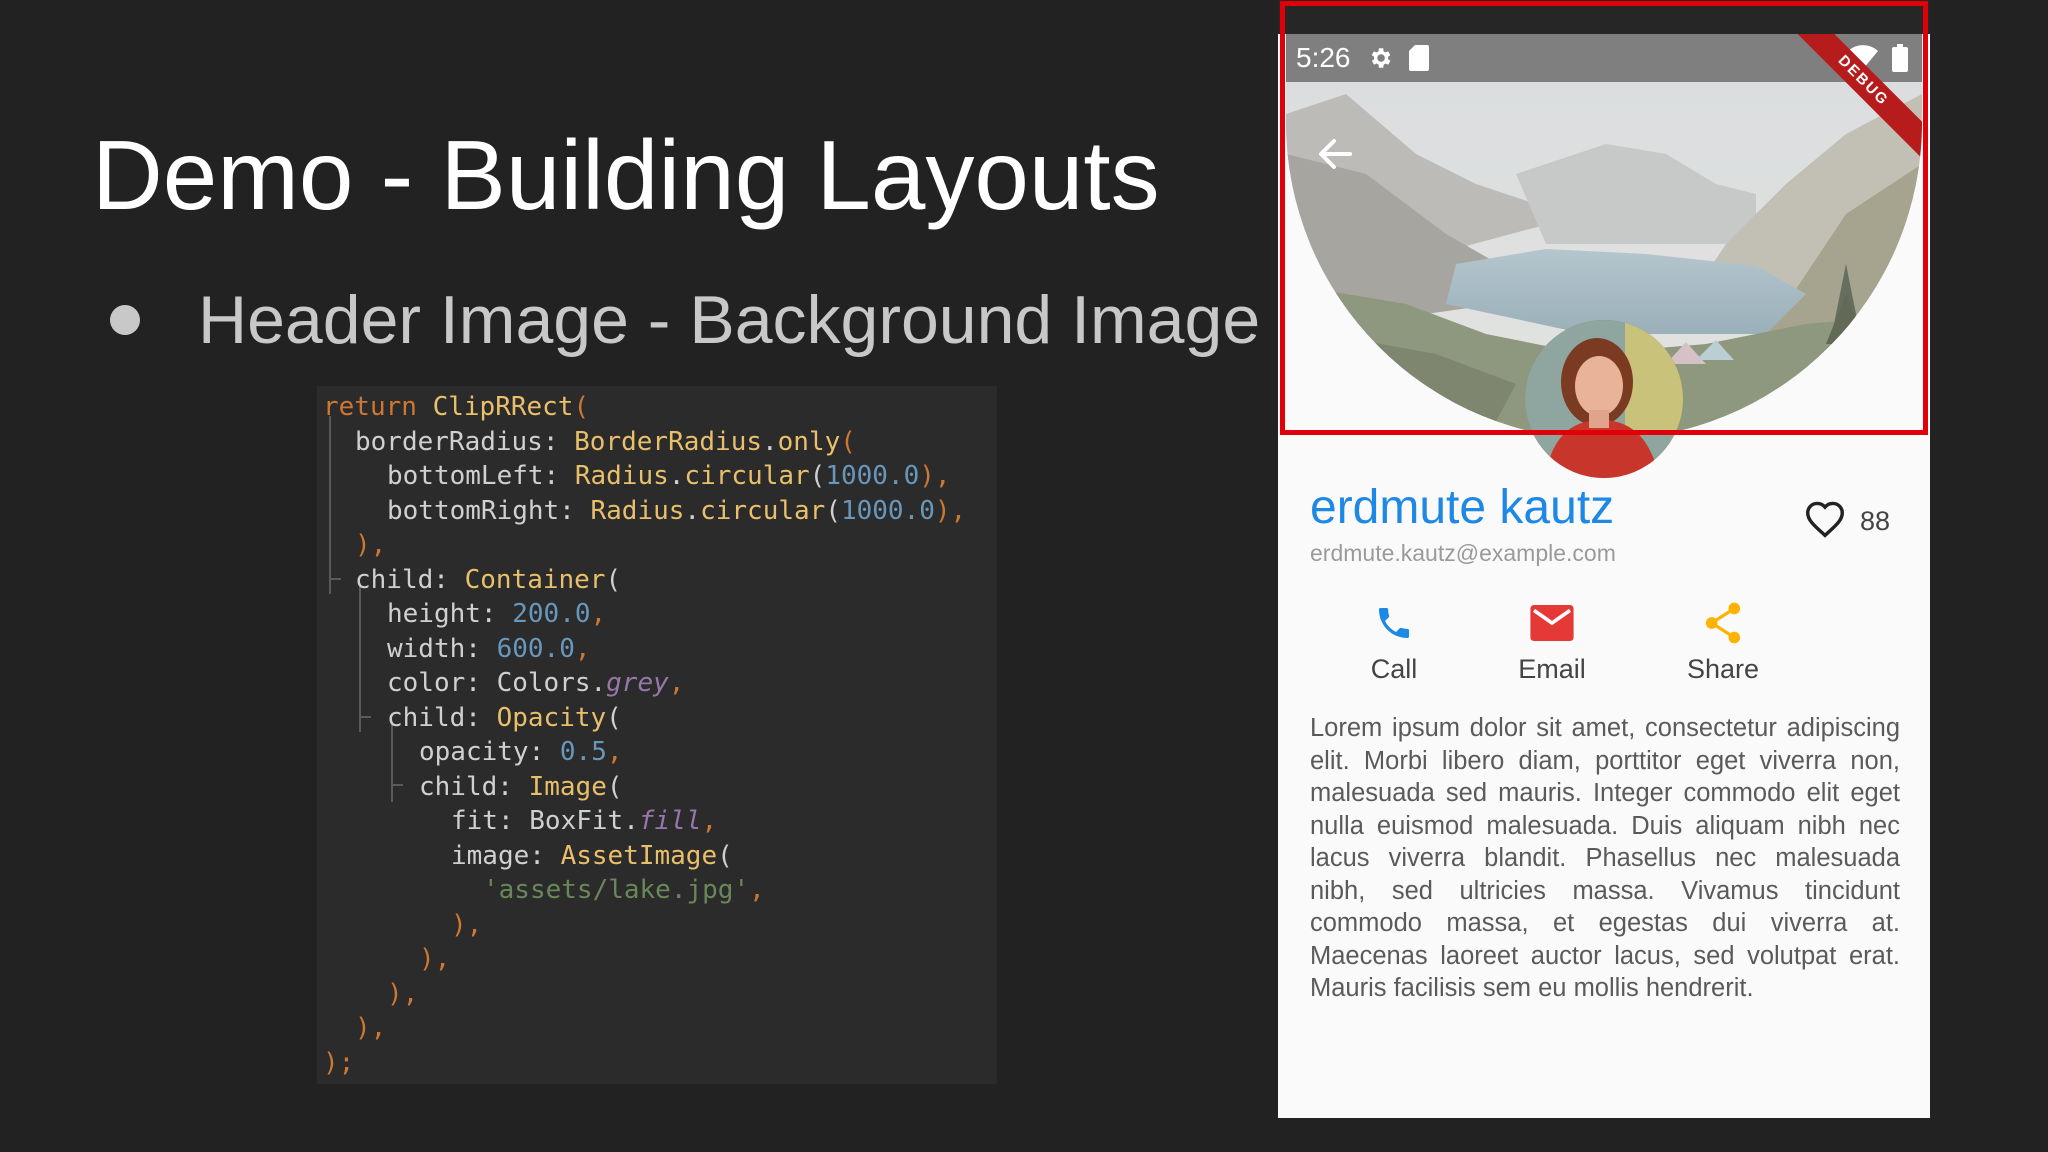 This screenshot has width=2048, height=1152. What do you see at coordinates (489, 510) in the screenshot?
I see `code-token: bottomRight:` at bounding box center [489, 510].